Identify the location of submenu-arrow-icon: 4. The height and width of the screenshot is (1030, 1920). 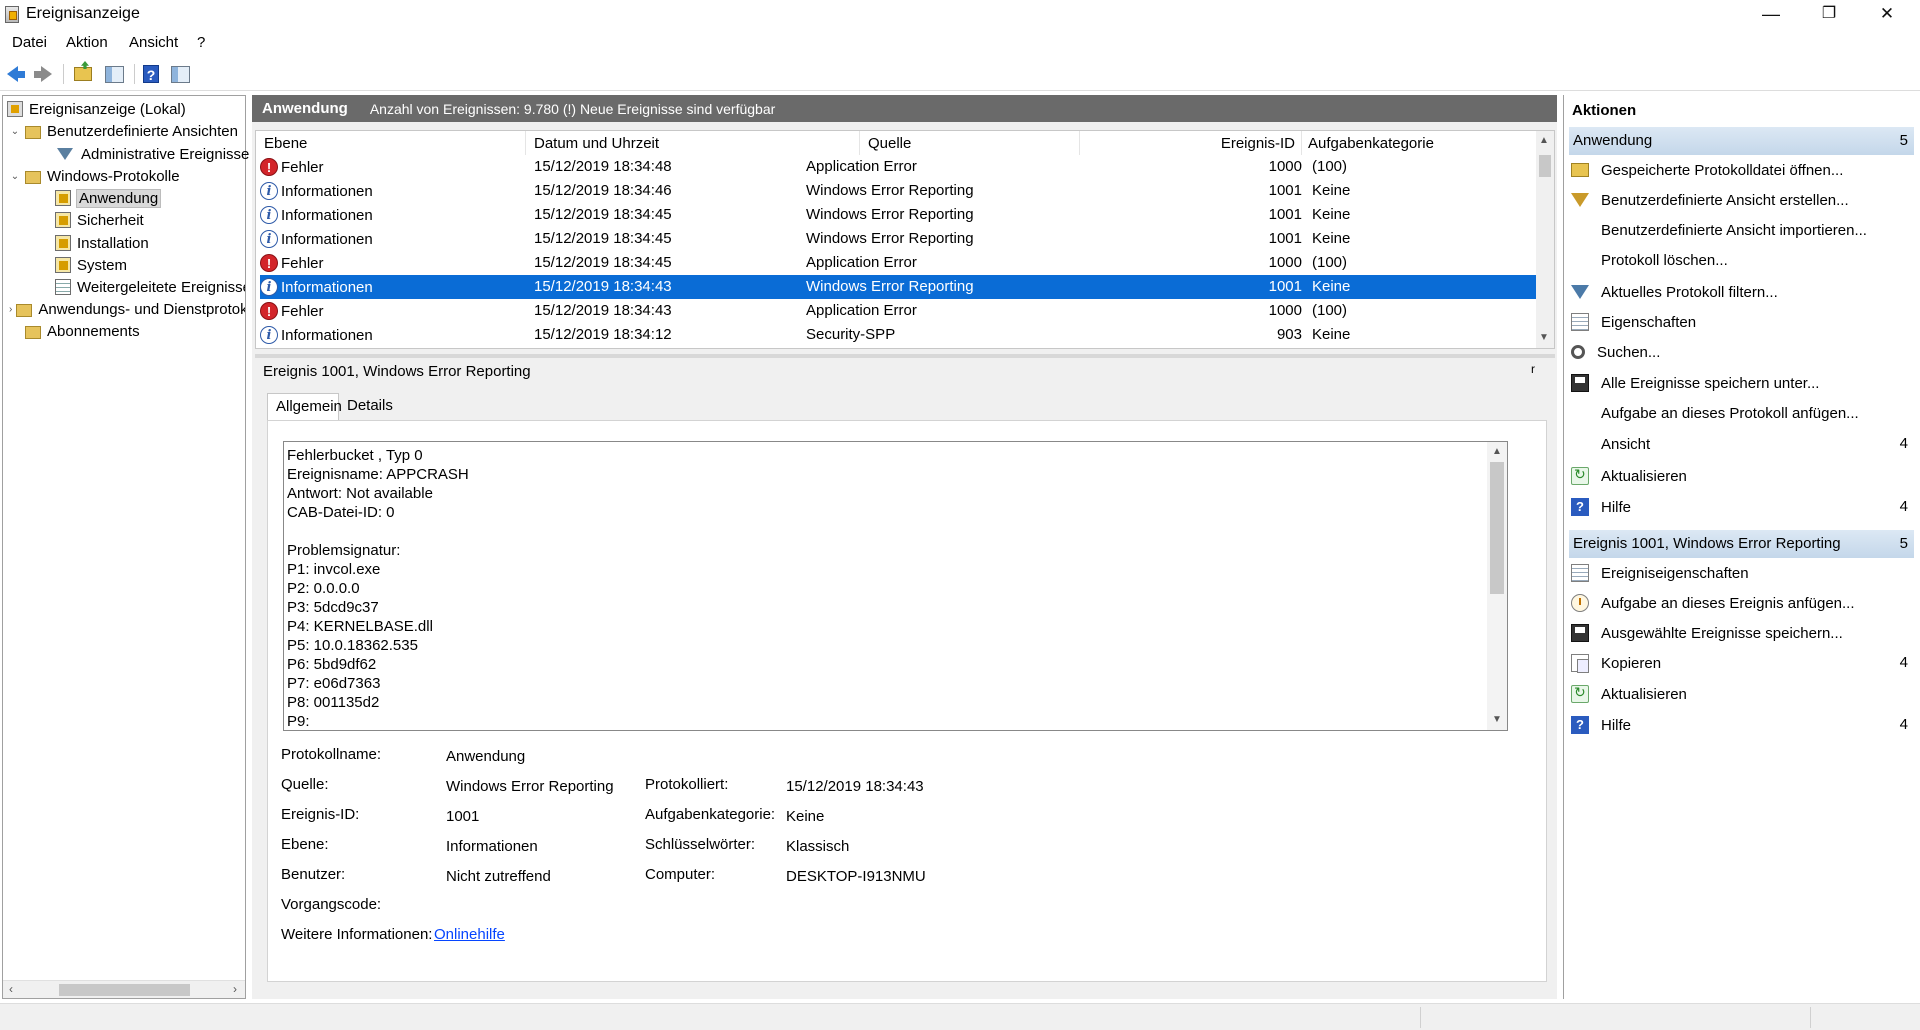
(1903, 662).